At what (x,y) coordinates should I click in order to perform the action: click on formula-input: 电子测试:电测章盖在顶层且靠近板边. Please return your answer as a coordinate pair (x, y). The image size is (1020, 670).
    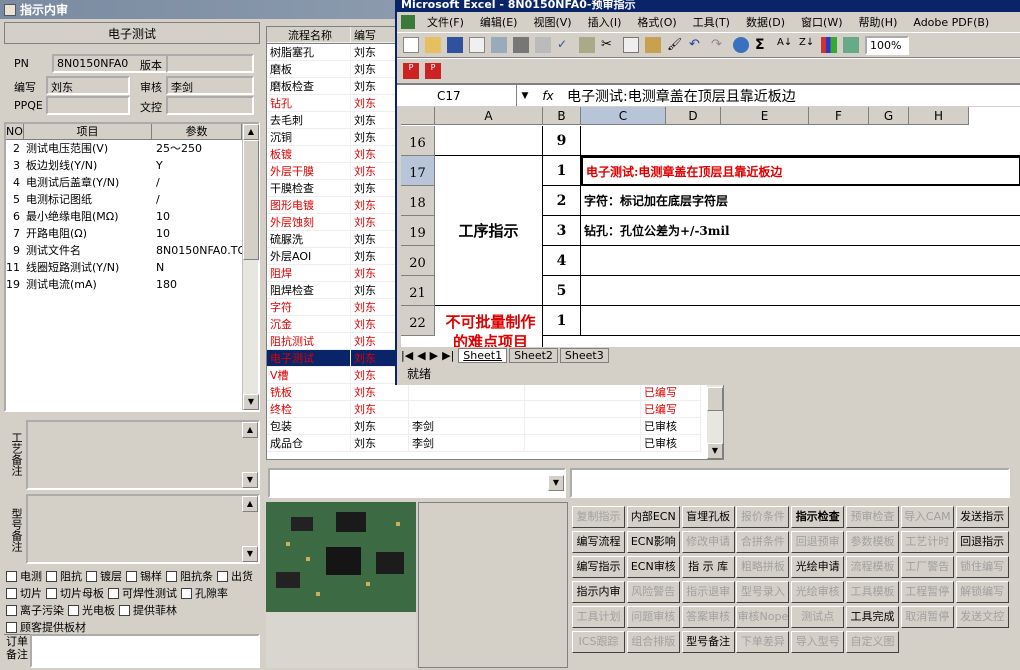
    Looking at the image, I should click on (679, 96).